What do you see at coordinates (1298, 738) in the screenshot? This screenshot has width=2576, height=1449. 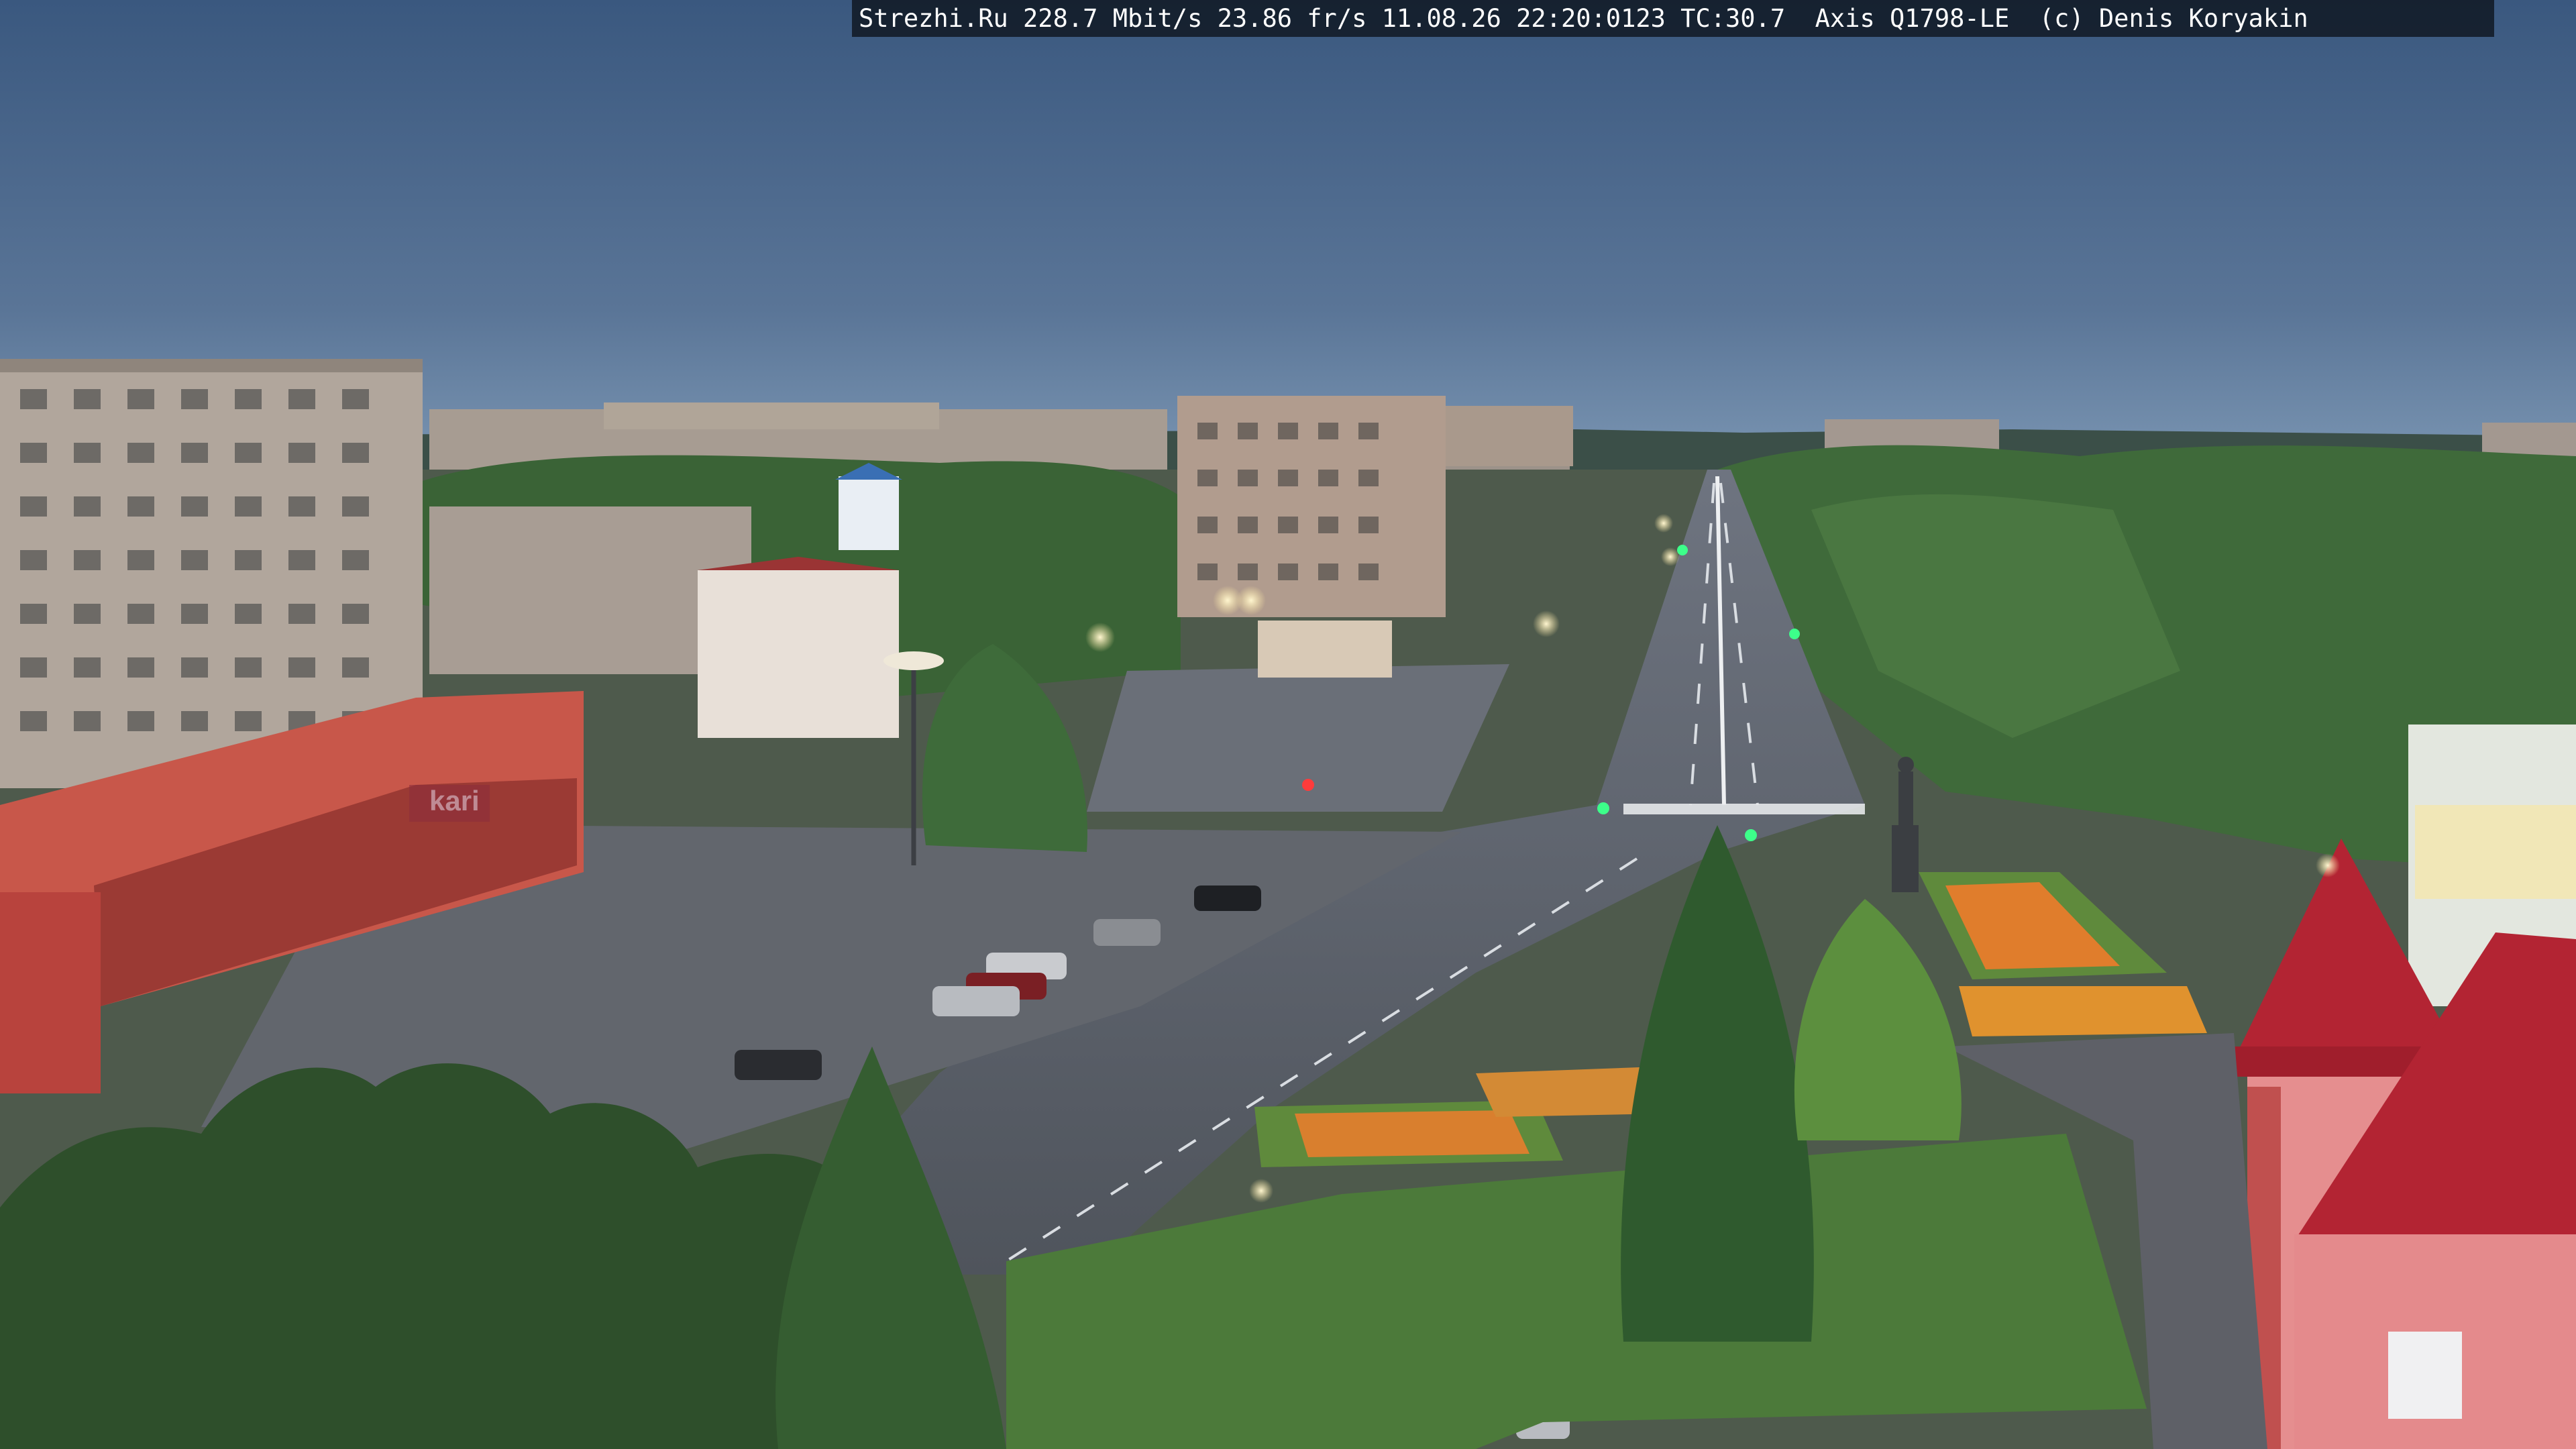 I see `central-plaza` at bounding box center [1298, 738].